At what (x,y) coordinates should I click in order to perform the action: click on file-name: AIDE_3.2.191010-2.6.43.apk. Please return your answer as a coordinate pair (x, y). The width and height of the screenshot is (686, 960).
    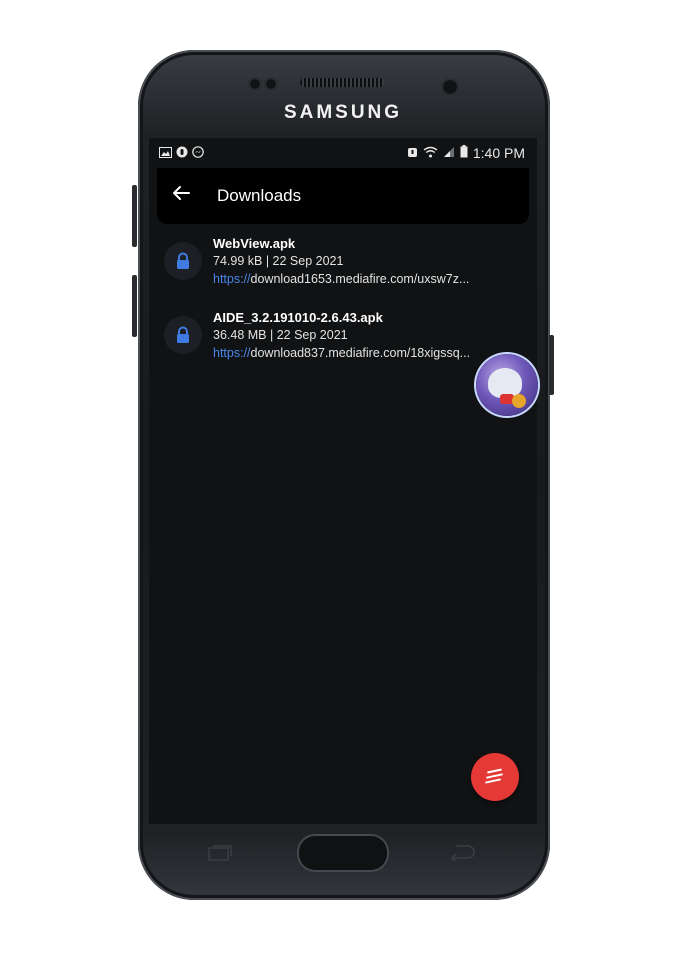
    Looking at the image, I should click on (298, 317).